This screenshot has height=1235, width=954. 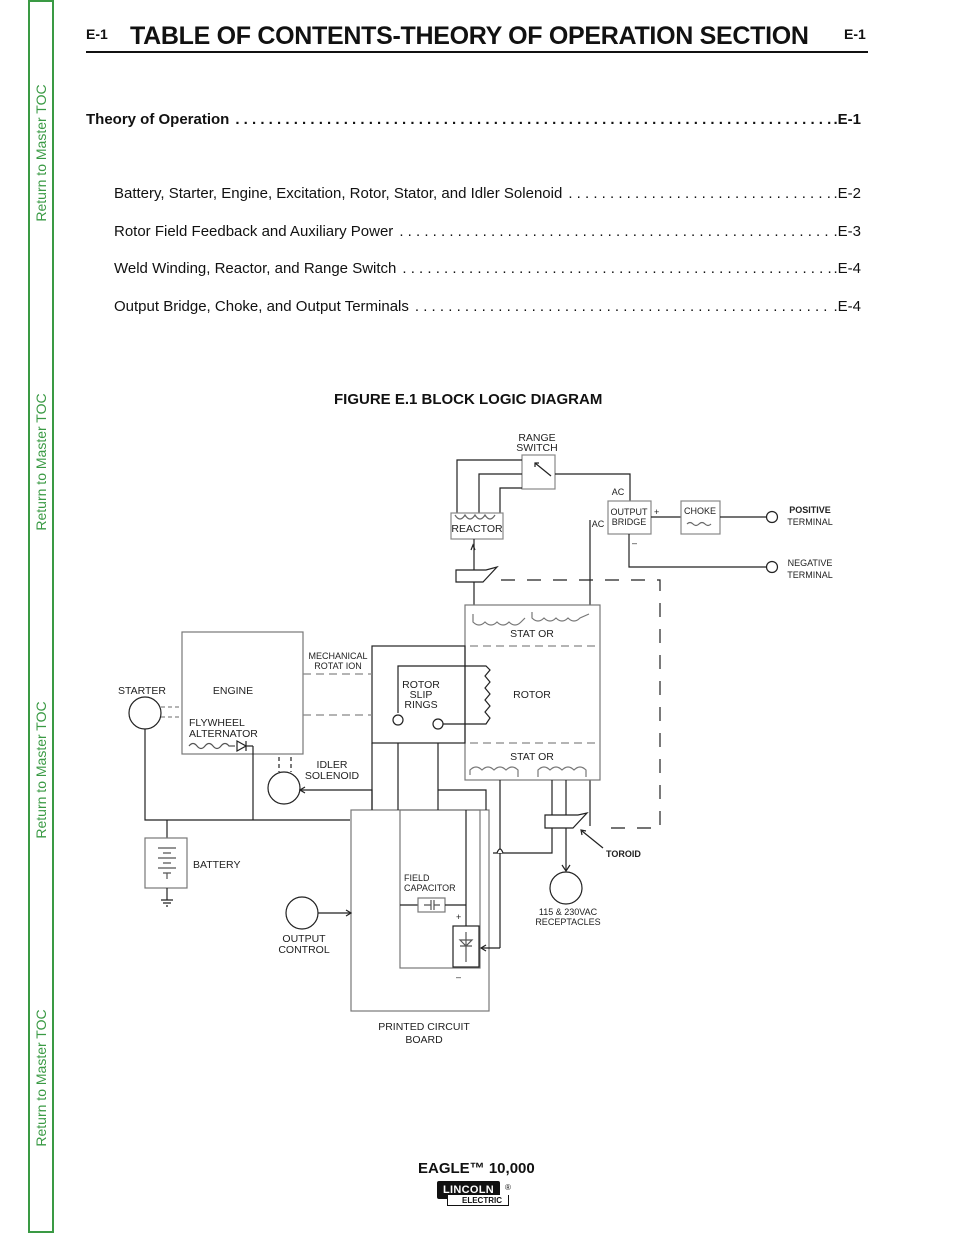 I want to click on mechanical-rotation-label: ROTAT ION, so click(x=338, y=666).